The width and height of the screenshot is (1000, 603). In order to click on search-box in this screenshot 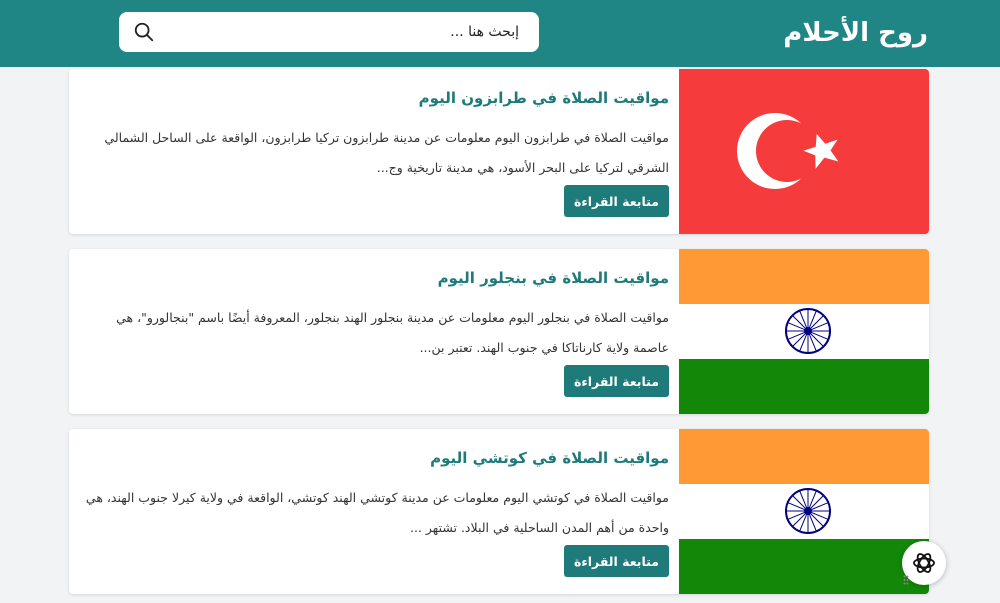, I will do `click(329, 32)`.